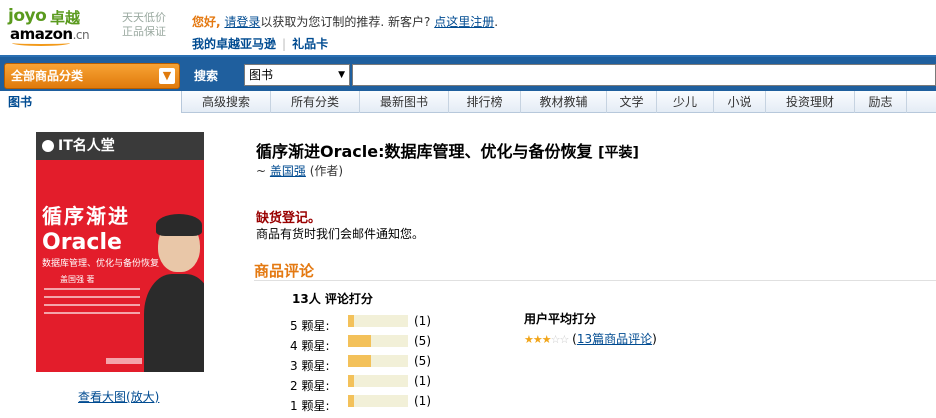  What do you see at coordinates (234, 44) in the screenshot?
I see `my-account-link: 我的卓越亚马逊` at bounding box center [234, 44].